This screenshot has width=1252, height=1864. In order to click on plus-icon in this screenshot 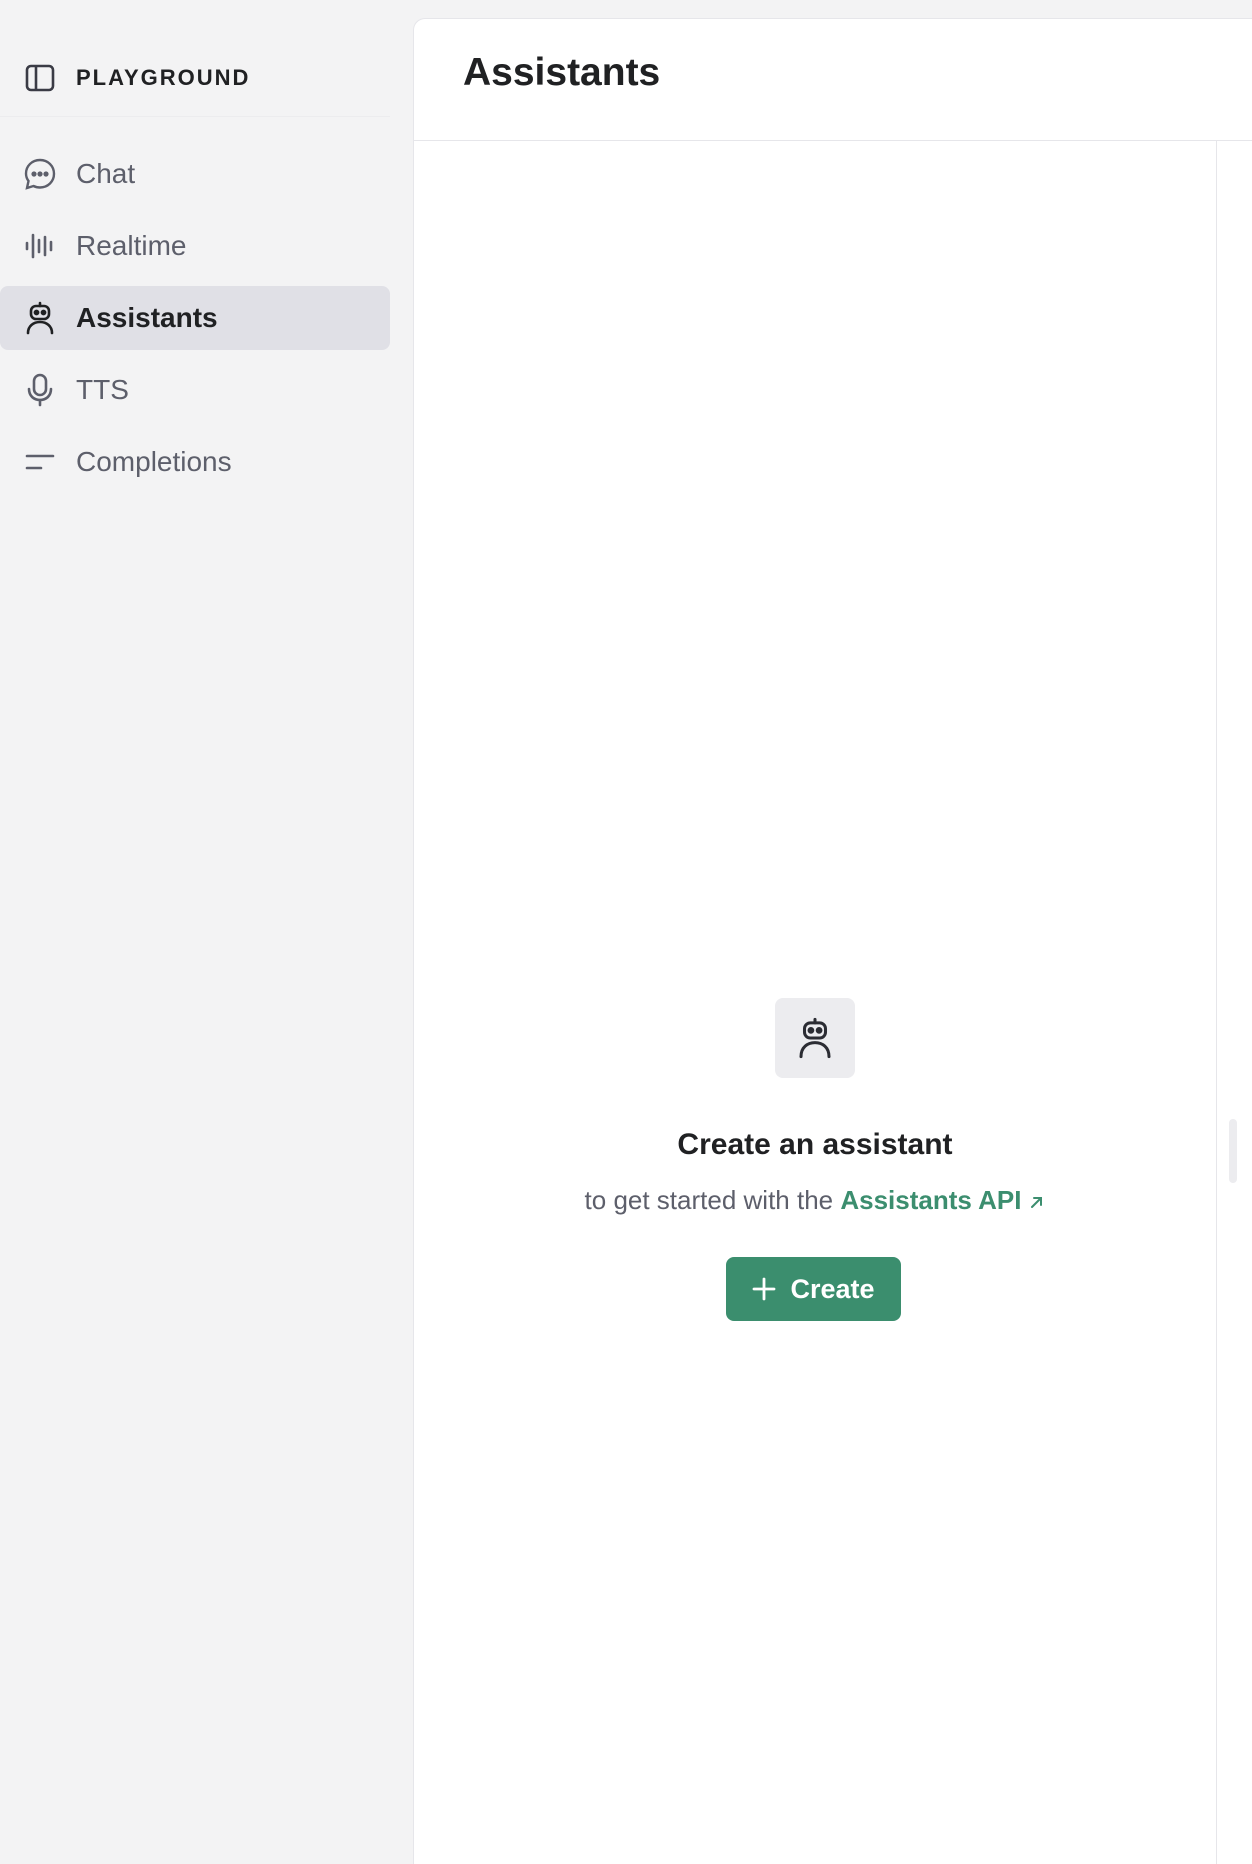, I will do `click(764, 1289)`.